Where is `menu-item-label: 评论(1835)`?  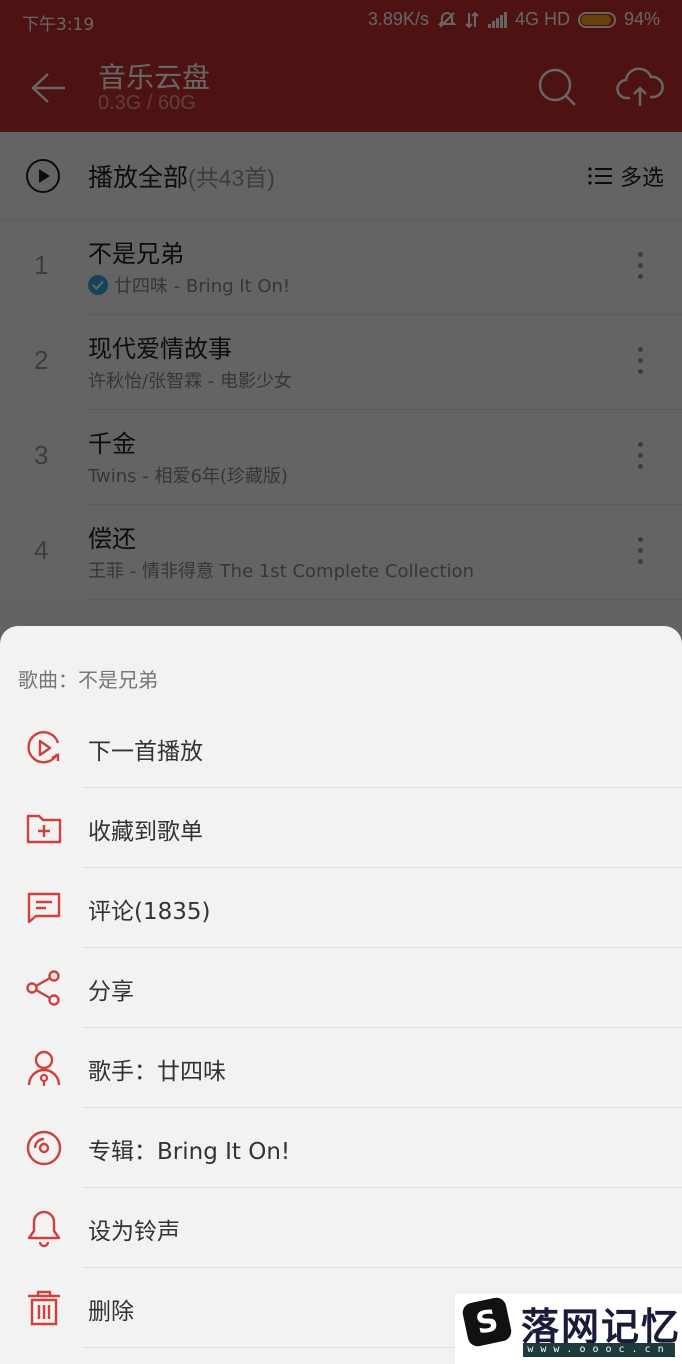
menu-item-label: 评论(1835) is located at coordinates (149, 912).